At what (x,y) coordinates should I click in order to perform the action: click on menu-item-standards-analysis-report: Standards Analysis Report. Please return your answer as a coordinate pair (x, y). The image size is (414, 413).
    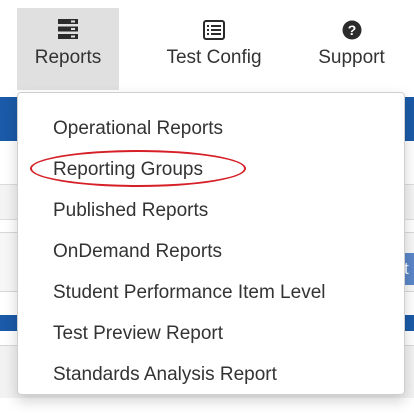
    Looking at the image, I should click on (165, 375).